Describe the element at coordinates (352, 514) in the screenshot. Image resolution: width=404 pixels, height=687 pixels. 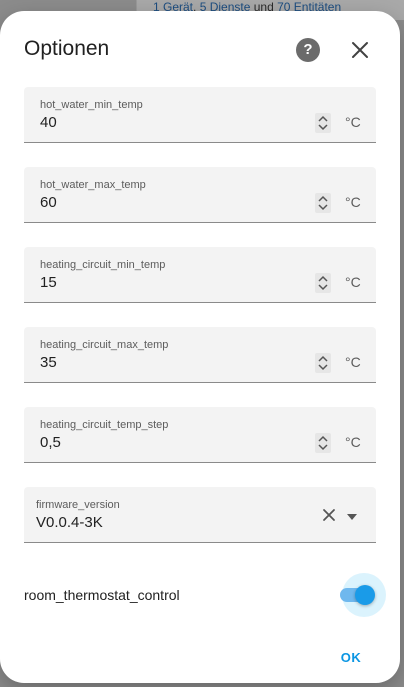
I see `chevron-down-icon` at that location.